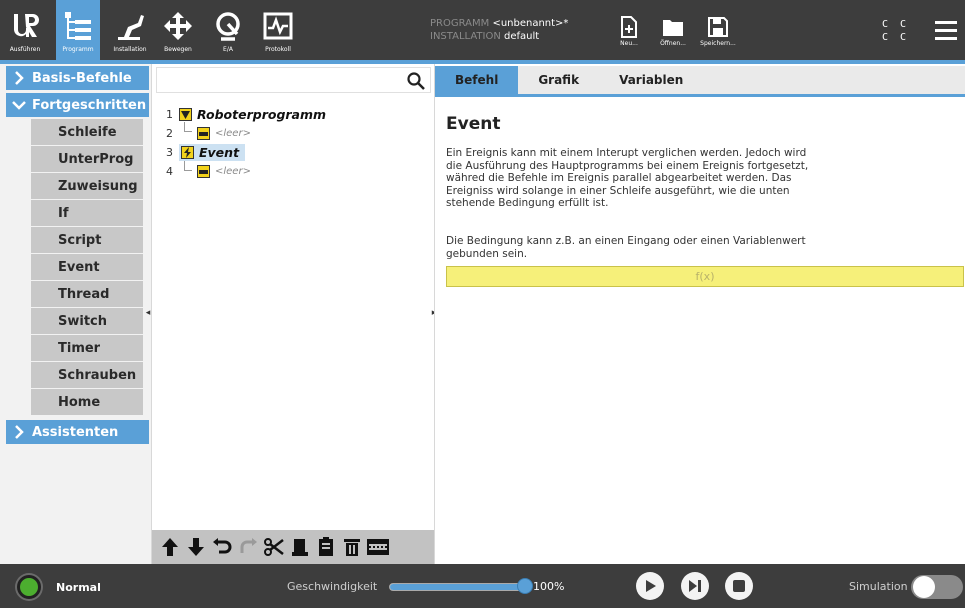  What do you see at coordinates (473, 124) in the screenshot?
I see `page-title: Event` at bounding box center [473, 124].